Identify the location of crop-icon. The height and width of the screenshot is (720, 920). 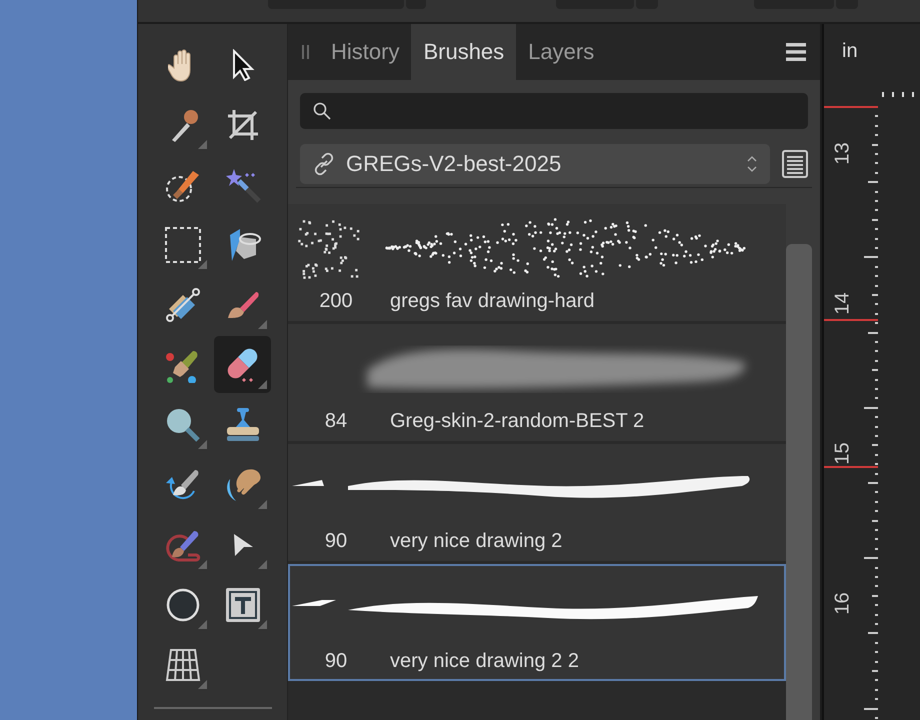
(243, 125).